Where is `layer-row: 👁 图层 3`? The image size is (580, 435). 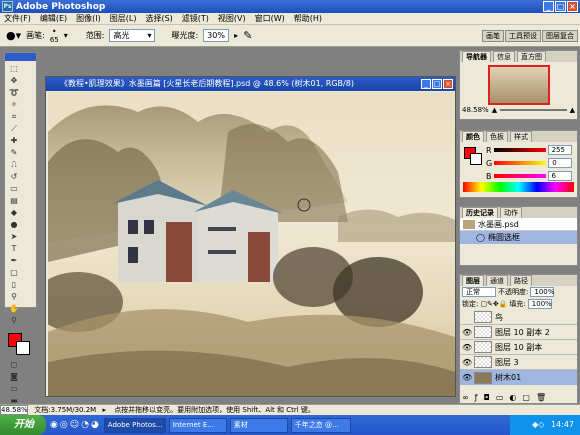 layer-row: 👁 图层 3 is located at coordinates (518, 362).